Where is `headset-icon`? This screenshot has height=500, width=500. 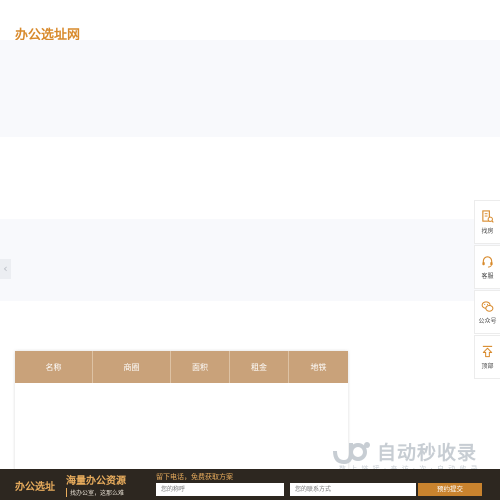 headset-icon is located at coordinates (487, 261).